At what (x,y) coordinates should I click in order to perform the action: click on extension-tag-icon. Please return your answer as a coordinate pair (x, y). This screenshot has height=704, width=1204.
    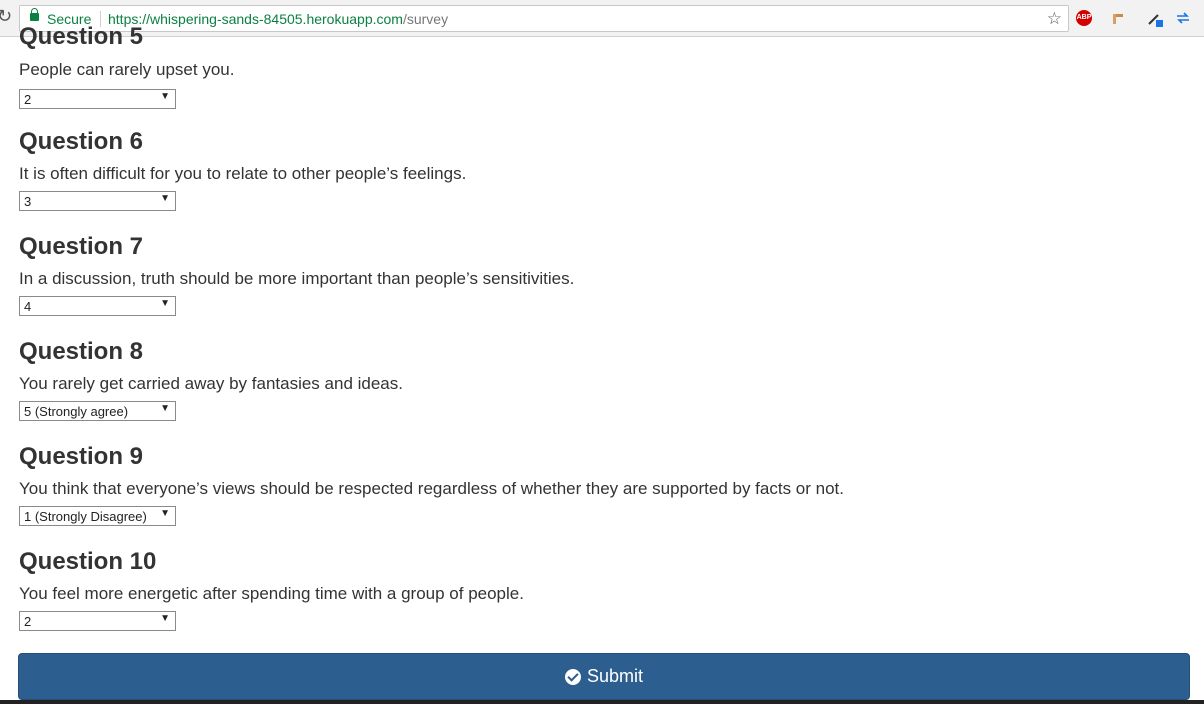
    Looking at the image, I should click on (1118, 18).